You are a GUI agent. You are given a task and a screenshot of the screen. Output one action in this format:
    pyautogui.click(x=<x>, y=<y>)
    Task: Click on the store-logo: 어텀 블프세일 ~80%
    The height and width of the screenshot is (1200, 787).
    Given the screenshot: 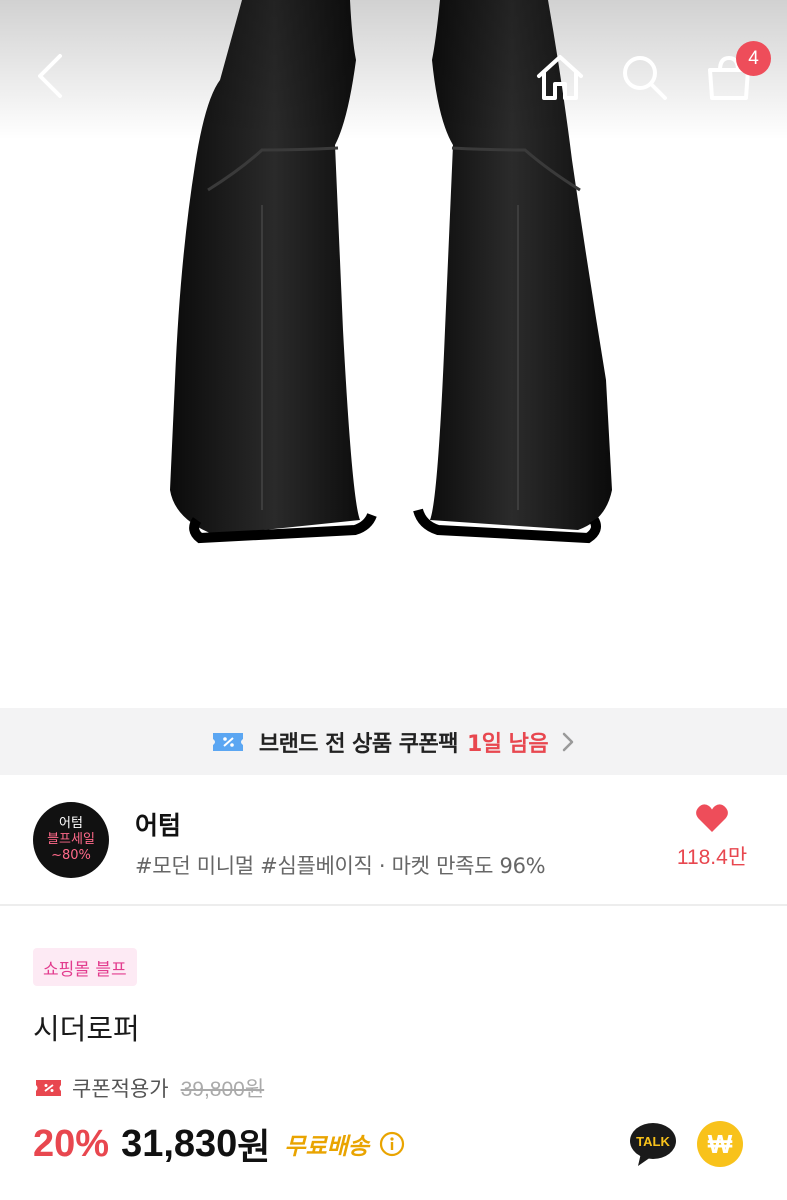 What is the action you would take?
    pyautogui.click(x=71, y=840)
    